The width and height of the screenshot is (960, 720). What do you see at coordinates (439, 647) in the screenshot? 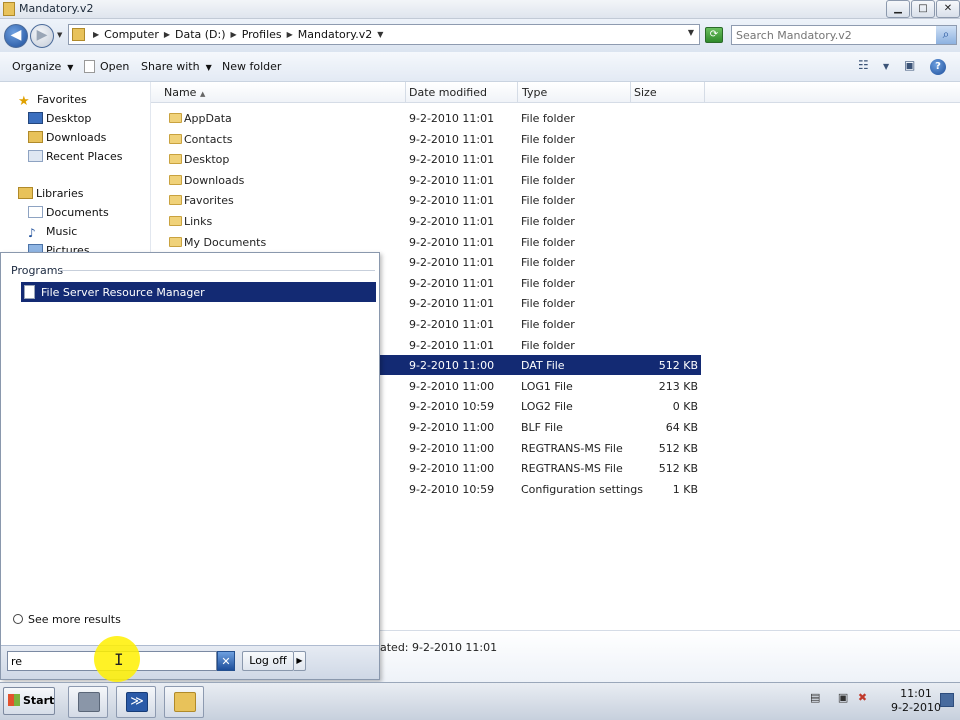
I see `details-date-created: ated: 9-2-2010 11:01` at bounding box center [439, 647].